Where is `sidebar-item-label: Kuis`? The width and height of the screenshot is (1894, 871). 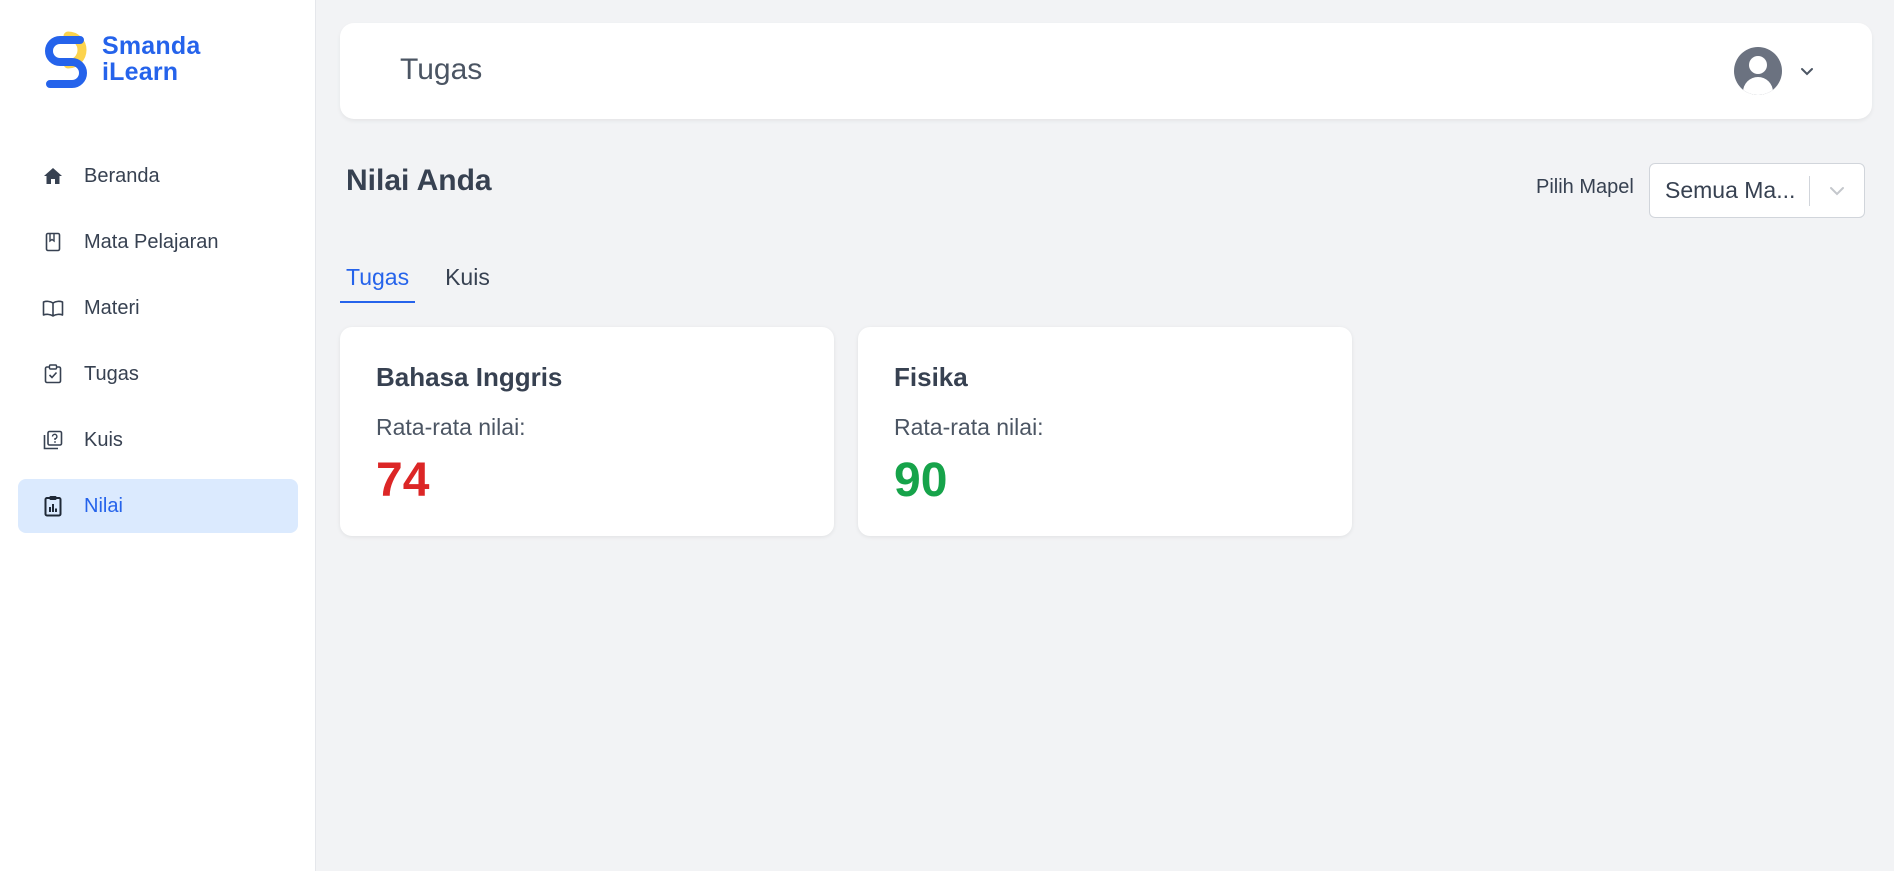
sidebar-item-label: Kuis is located at coordinates (103, 439).